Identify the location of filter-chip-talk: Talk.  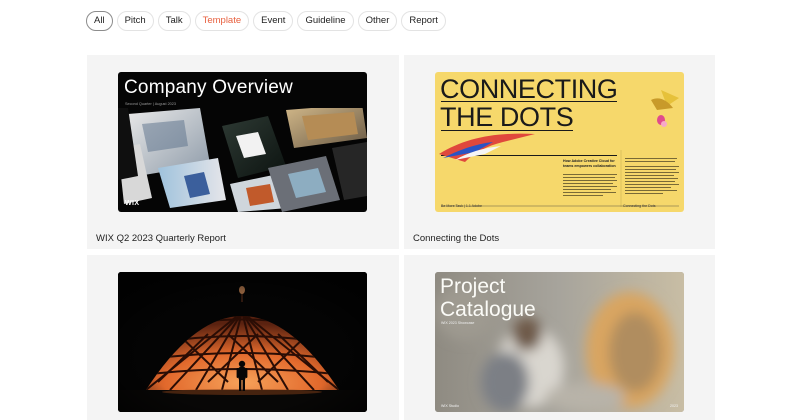
(174, 21).